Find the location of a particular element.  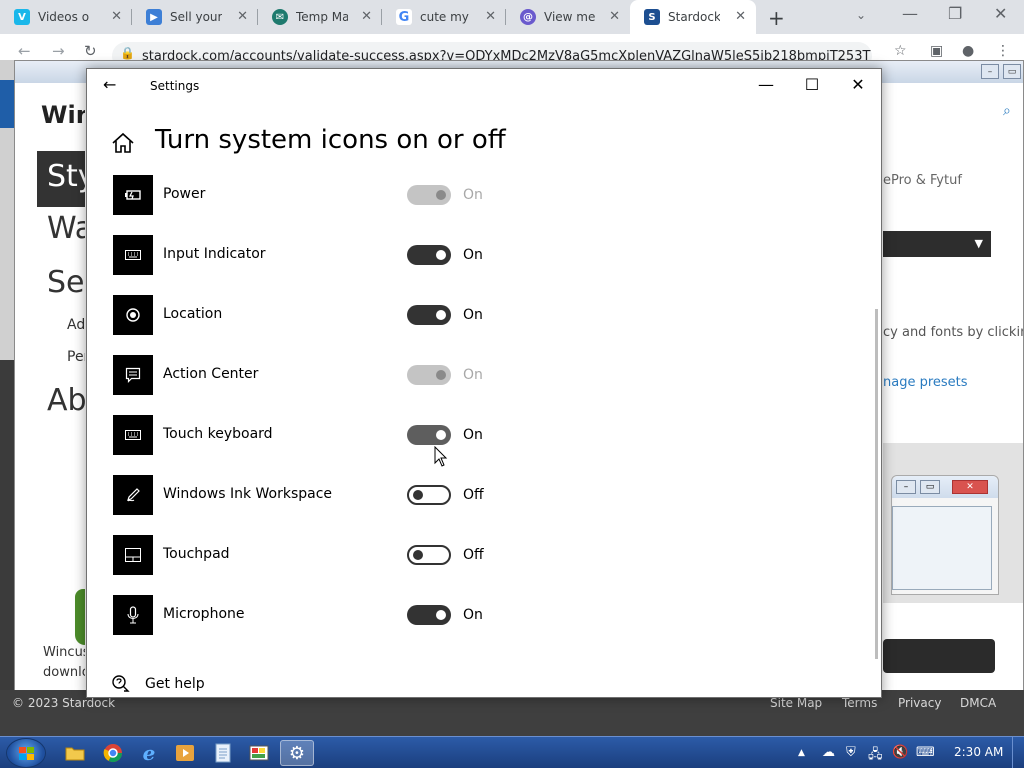

list-item-touchpad: Touchpad Off is located at coordinates (463, 555).